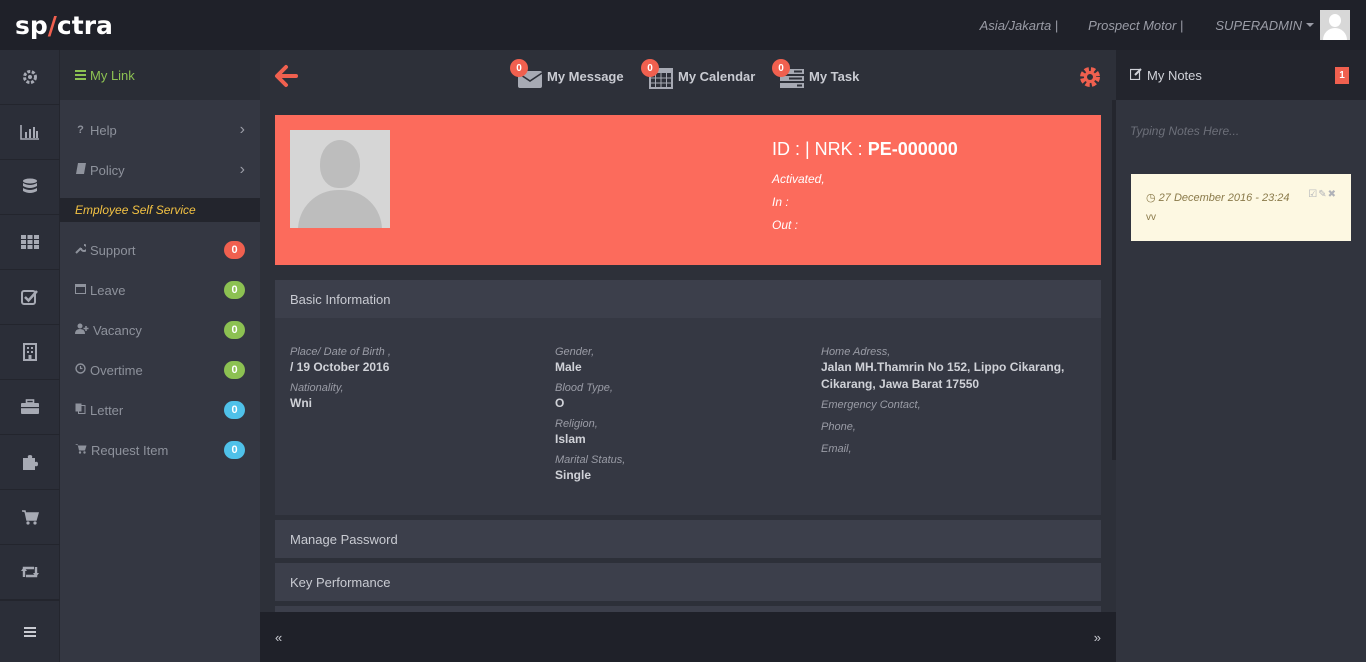  I want to click on wrench-icon, so click(81, 250).